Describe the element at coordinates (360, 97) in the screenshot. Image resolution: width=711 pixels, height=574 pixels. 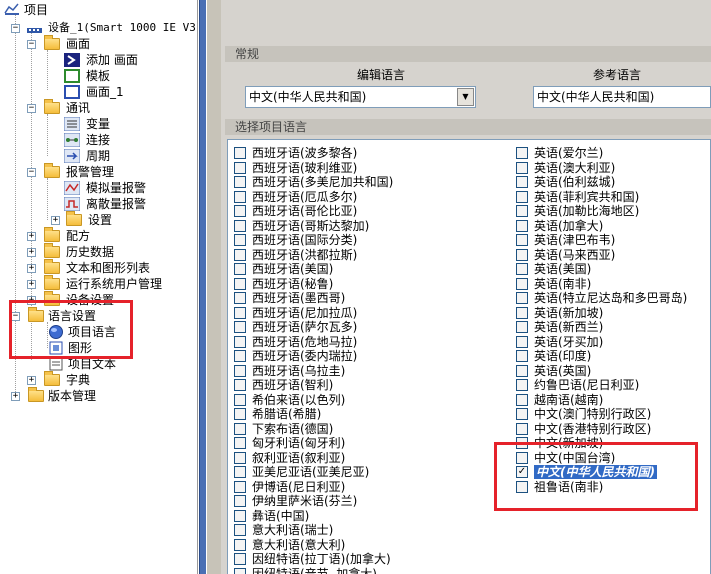
I see `edit-language-select: 中文(中华人民共和国) ▼` at that location.